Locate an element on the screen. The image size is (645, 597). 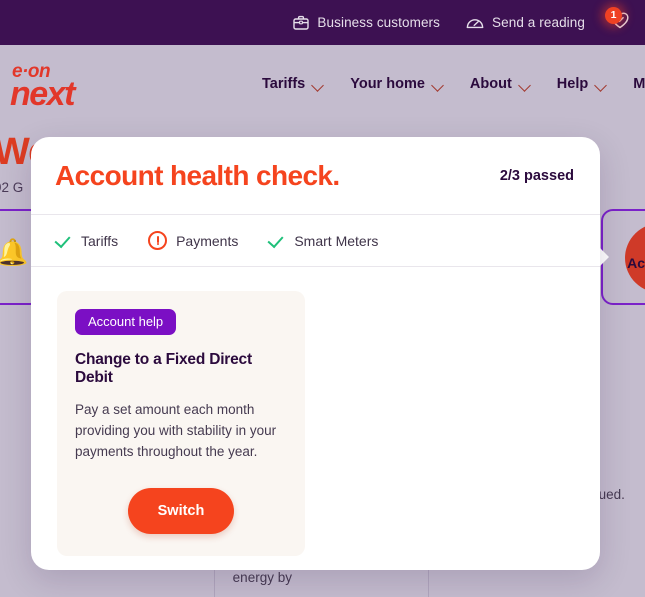
modal-title: Account health check. is located at coordinates (197, 175).